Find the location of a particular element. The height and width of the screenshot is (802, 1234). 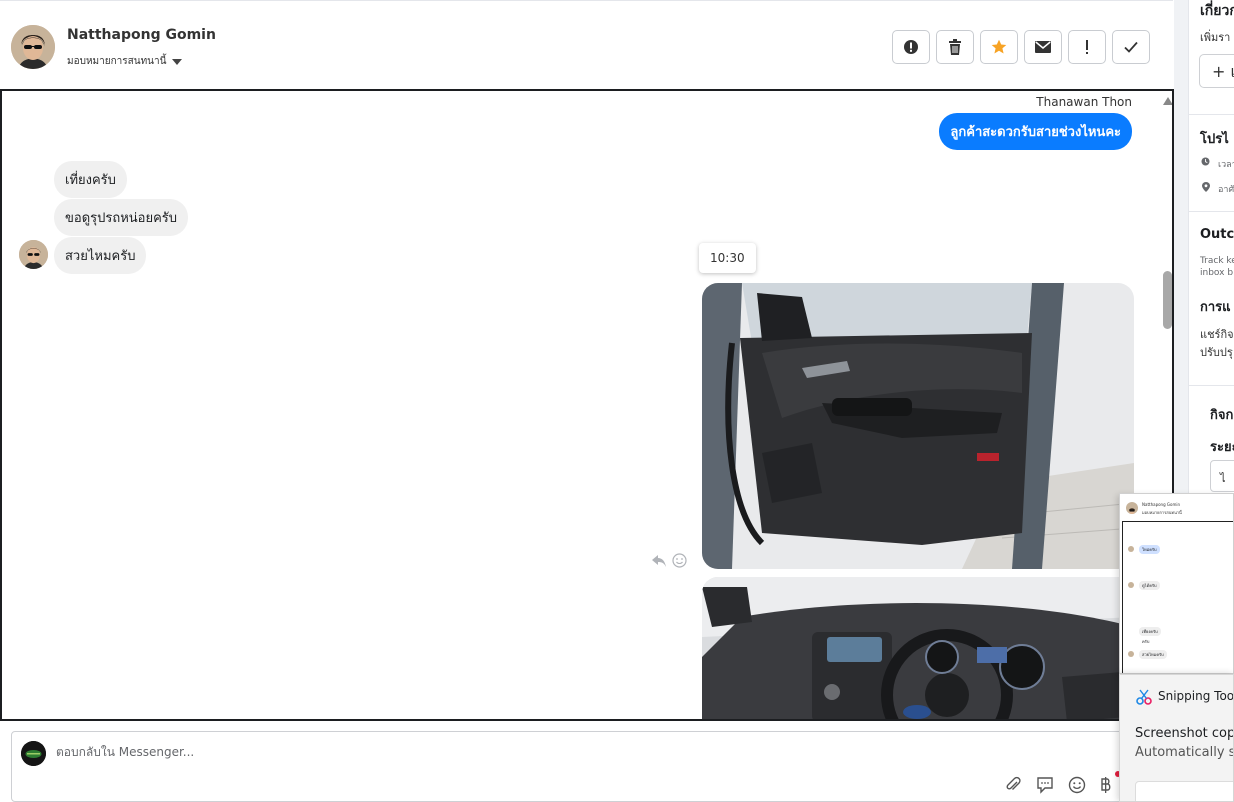

preview-bubble: ครับ is located at coordinates (1146, 641).